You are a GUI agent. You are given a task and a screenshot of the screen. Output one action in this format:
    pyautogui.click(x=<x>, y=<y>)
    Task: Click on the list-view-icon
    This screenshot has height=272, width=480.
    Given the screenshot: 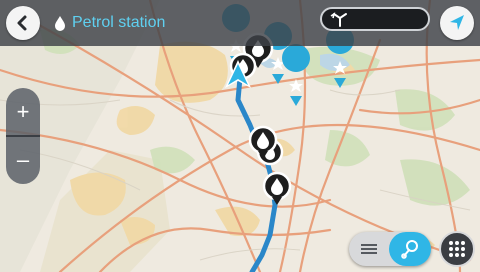 What is the action you would take?
    pyautogui.click(x=369, y=249)
    